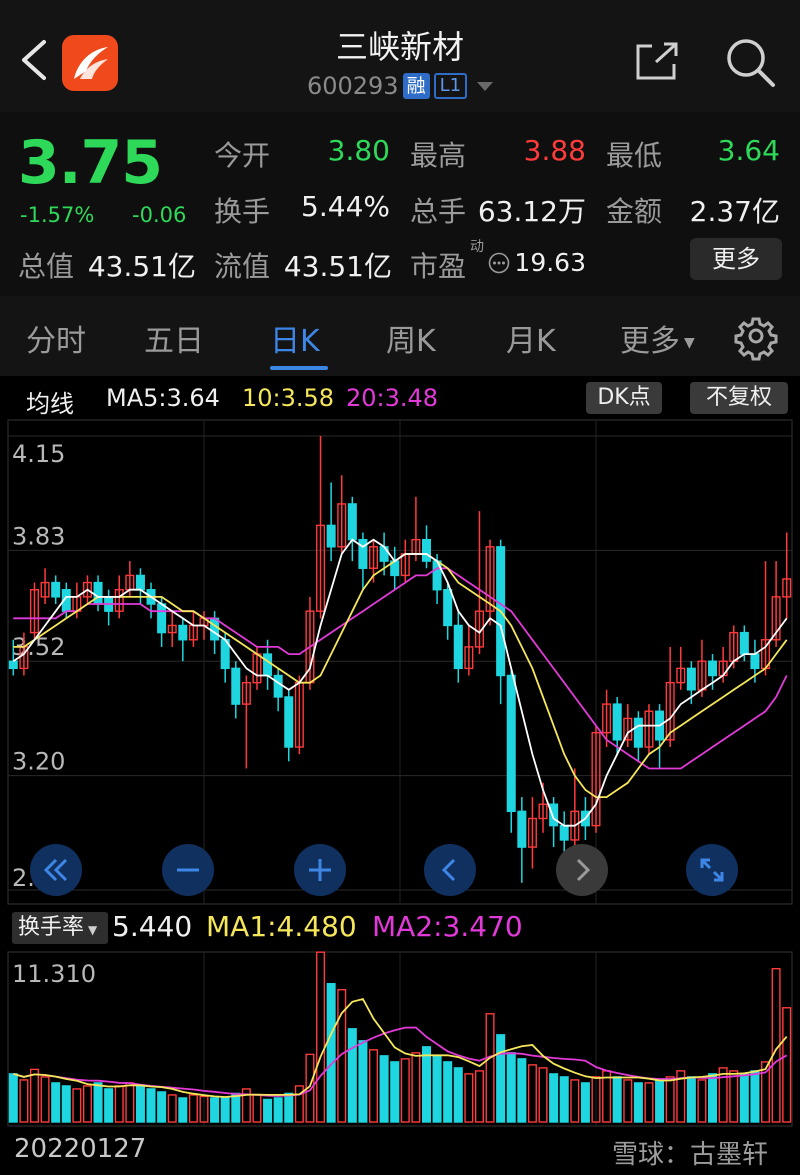 Image resolution: width=800 pixels, height=1175 pixels. What do you see at coordinates (46, 266) in the screenshot?
I see `market-cap-label: 总值` at bounding box center [46, 266].